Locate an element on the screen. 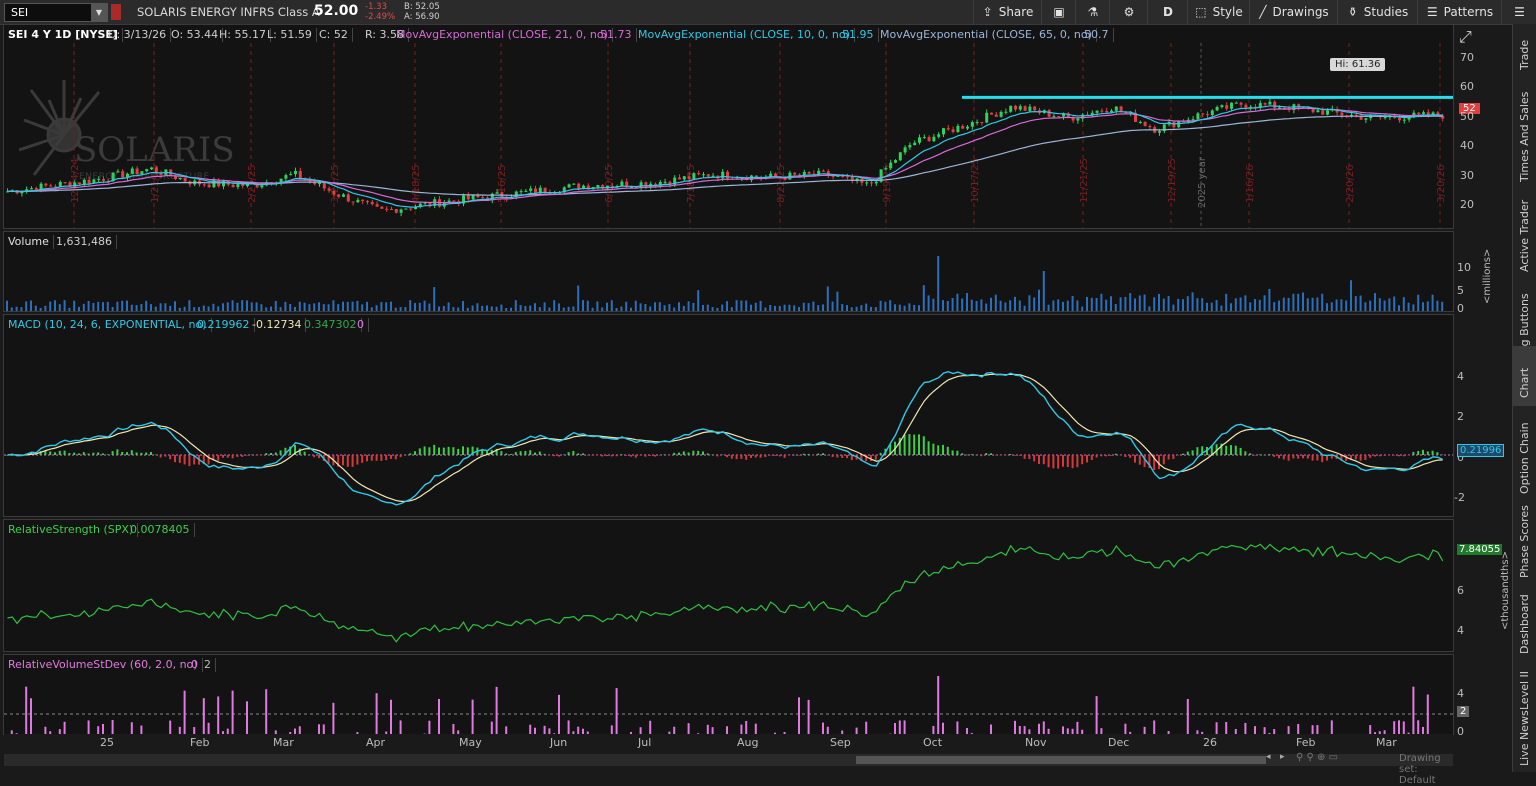  scroll-left-icon: ◂ is located at coordinates (1268, 757).